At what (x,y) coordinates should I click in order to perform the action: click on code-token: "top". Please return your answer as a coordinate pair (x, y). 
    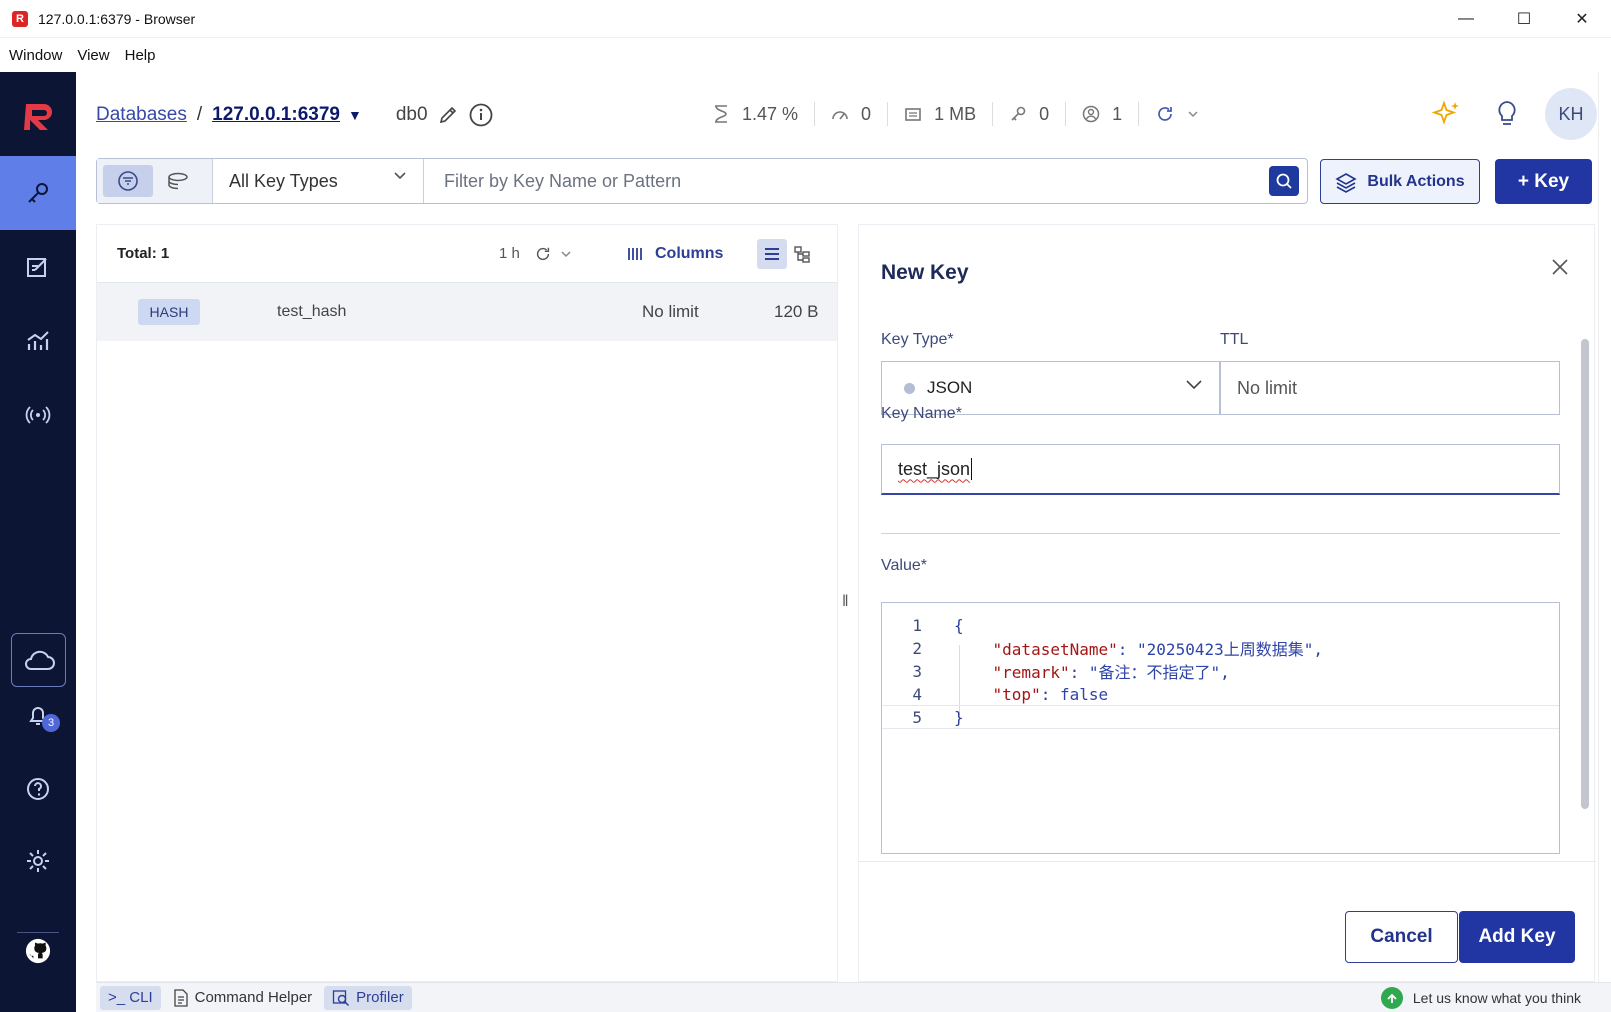
    Looking at the image, I should click on (1016, 694).